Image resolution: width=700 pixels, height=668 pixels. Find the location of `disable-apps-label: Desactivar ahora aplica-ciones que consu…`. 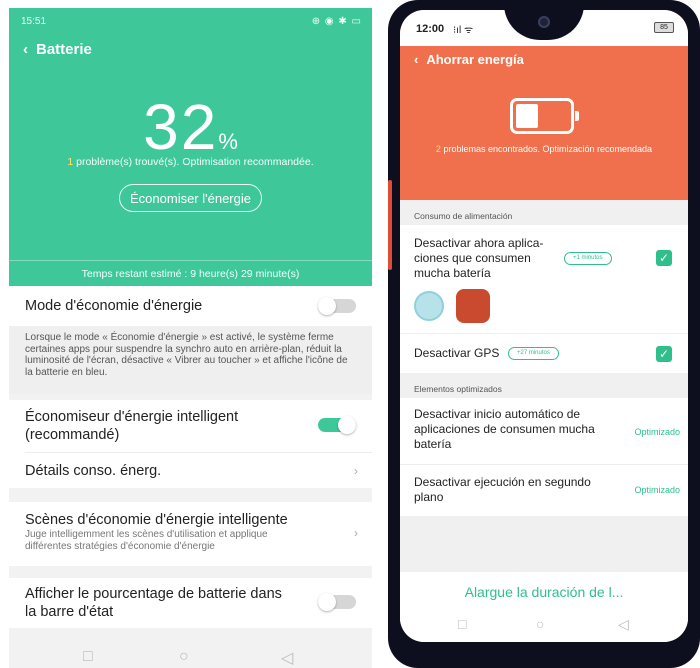

disable-apps-label: Desactivar ahora aplica-ciones que consu… is located at coordinates (479, 258).